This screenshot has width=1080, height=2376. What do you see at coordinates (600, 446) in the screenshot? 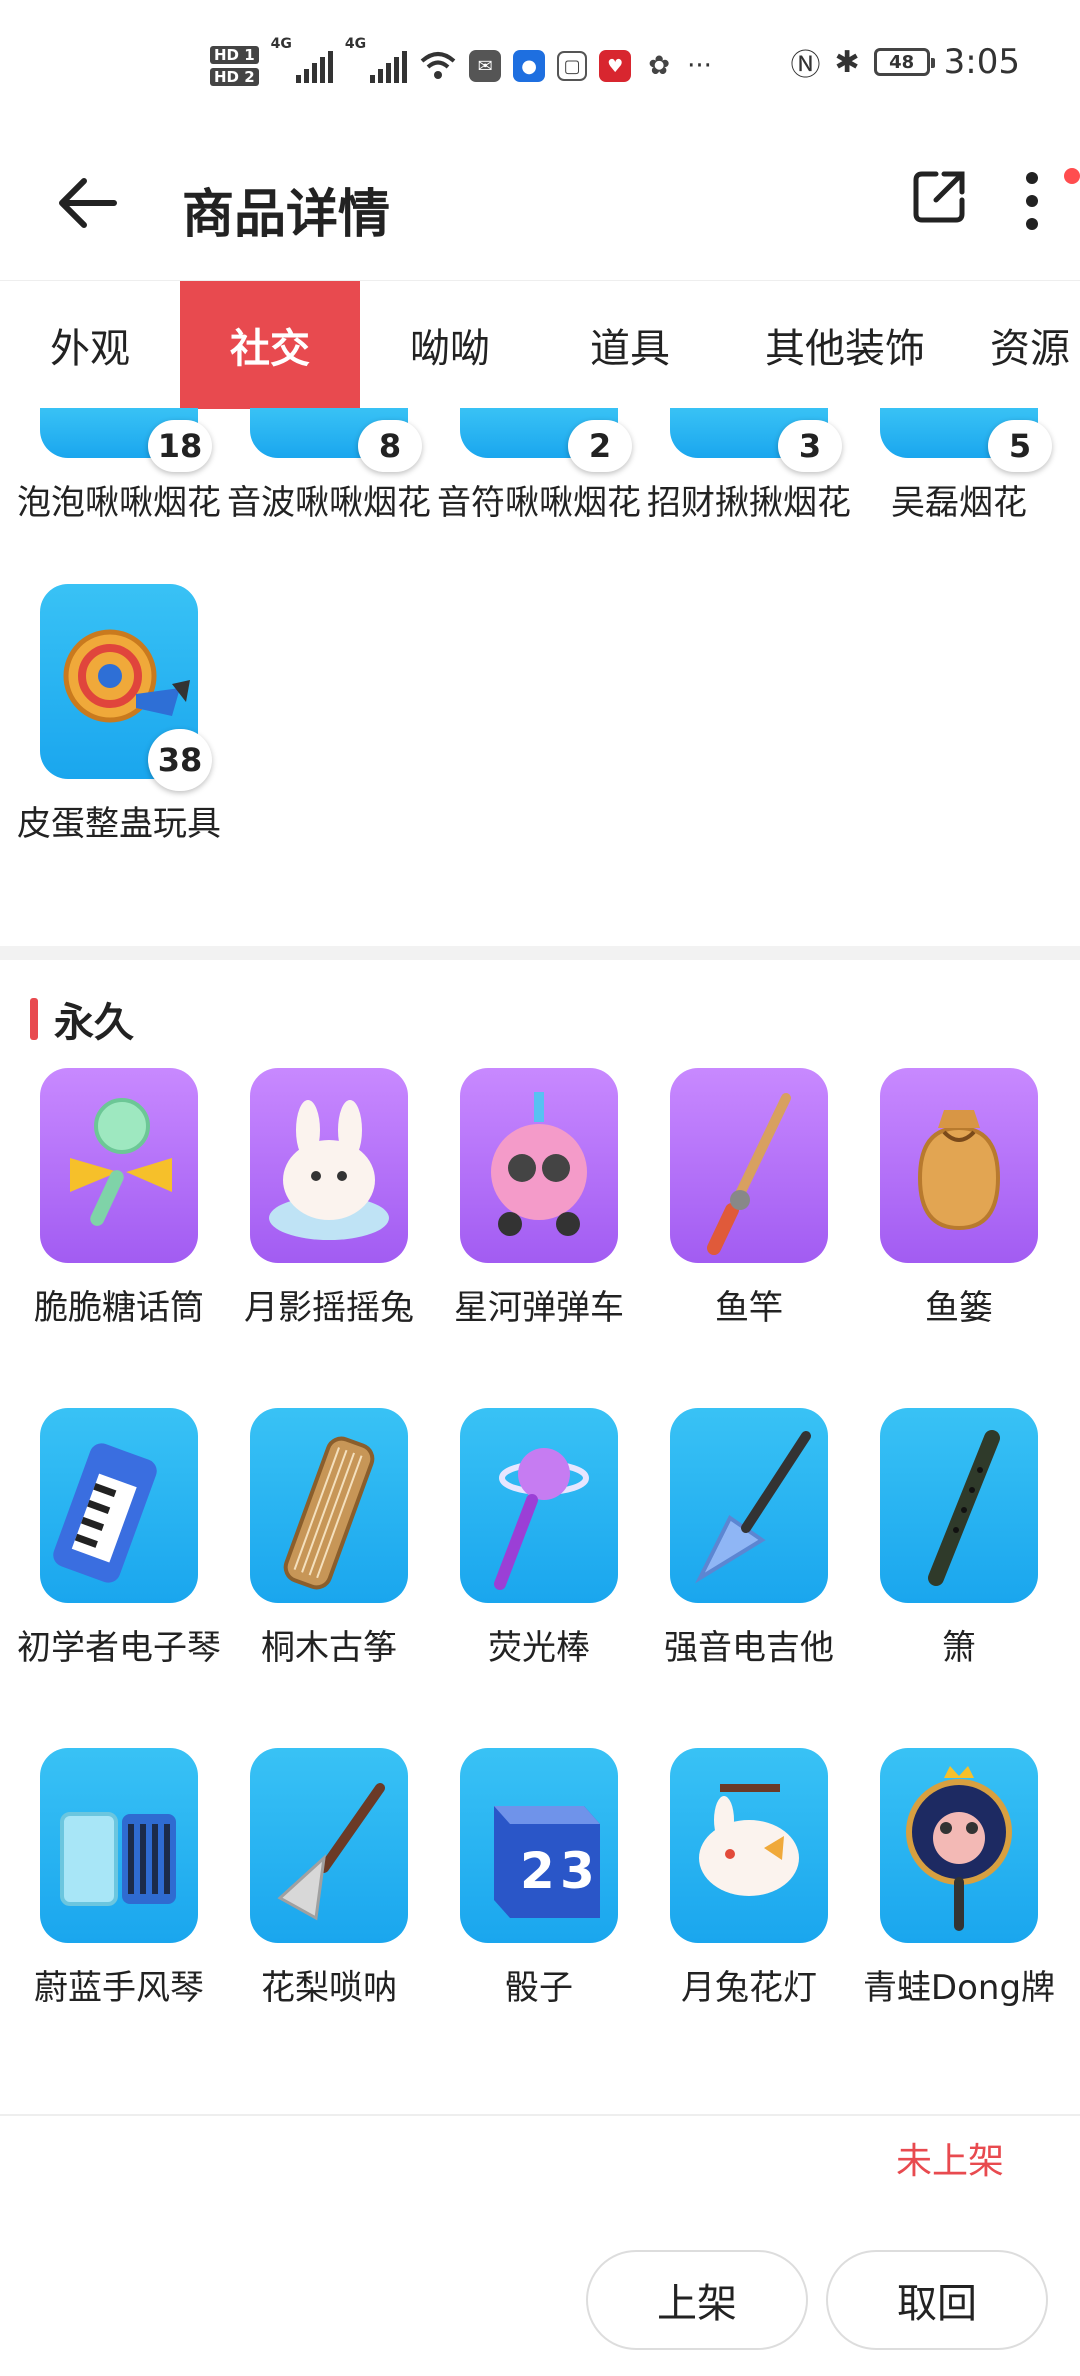
I see `count-badge: 2` at bounding box center [600, 446].